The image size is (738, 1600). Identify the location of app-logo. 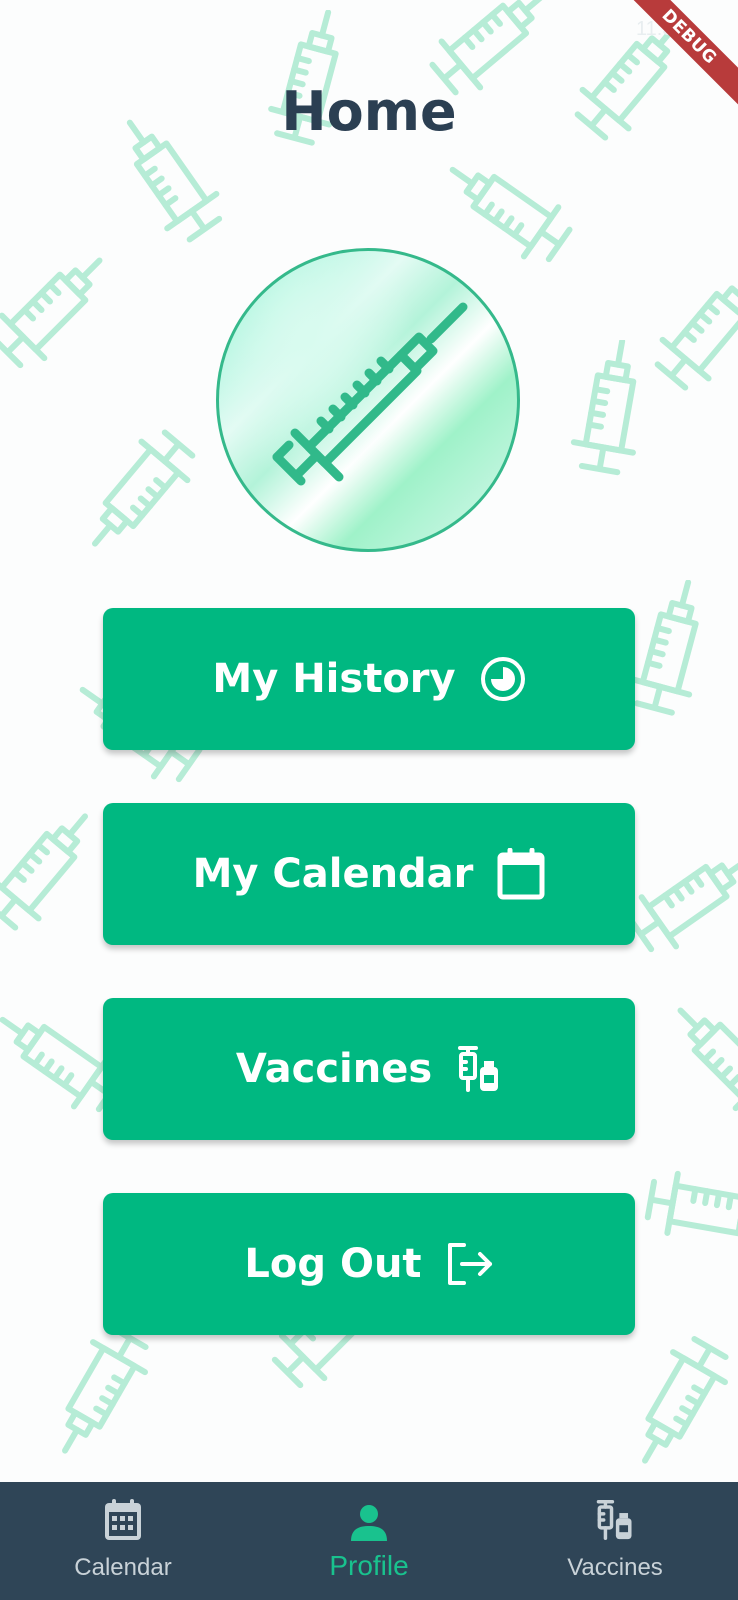
(368, 400).